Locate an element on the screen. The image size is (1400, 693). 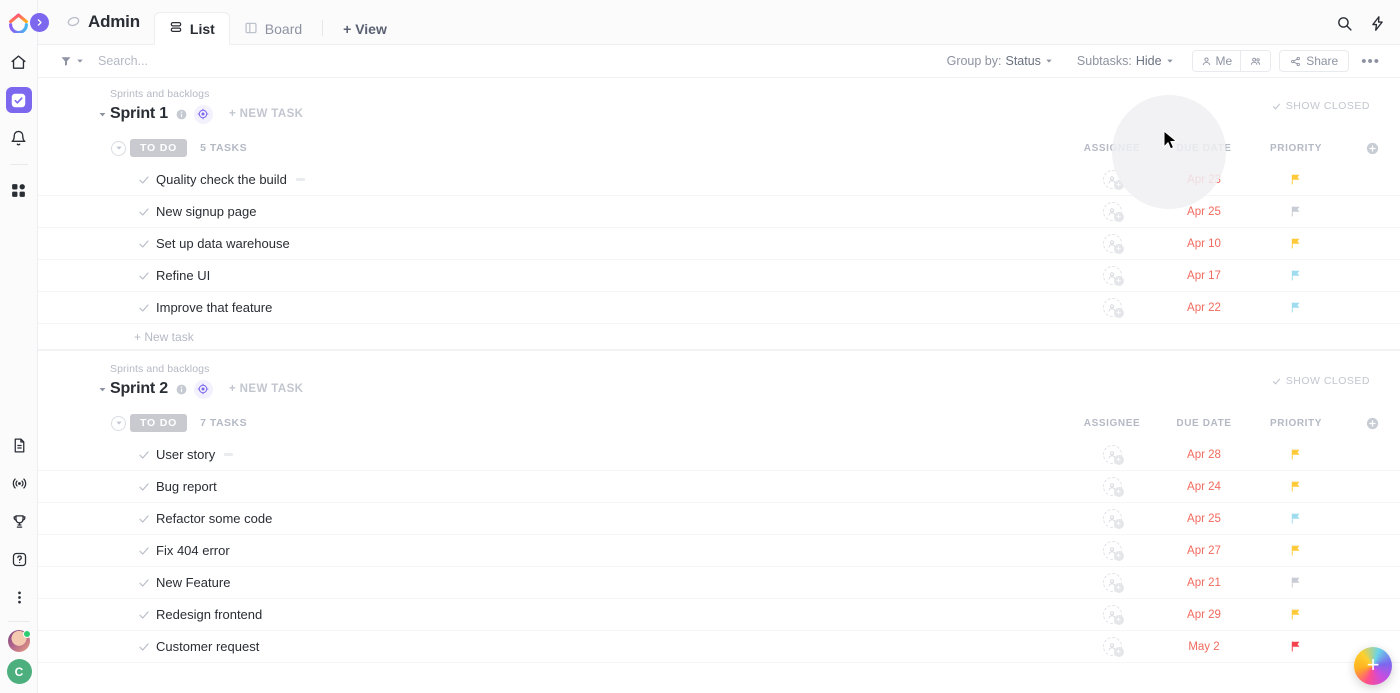
task-due-date: Apr 29 is located at coordinates (1204, 615).